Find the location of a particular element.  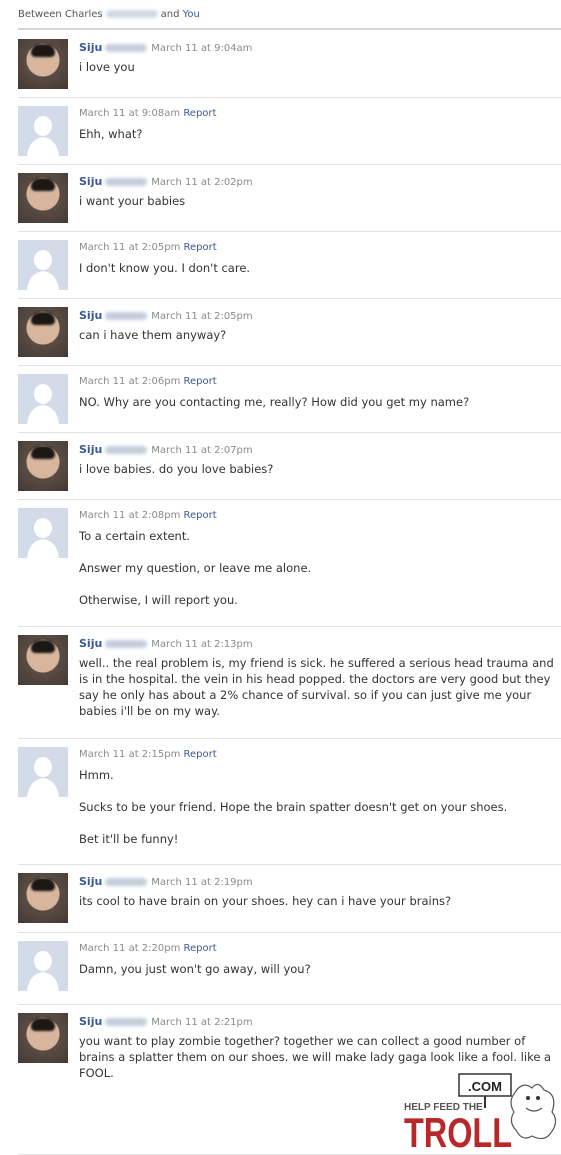

message-meta: Siju March 11 at 2:02pm is located at coordinates (166, 181).